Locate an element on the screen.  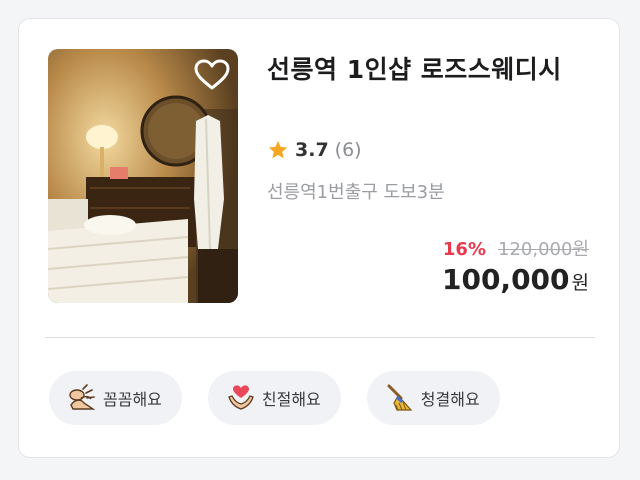
original-price: 120,000원 is located at coordinates (543, 249).